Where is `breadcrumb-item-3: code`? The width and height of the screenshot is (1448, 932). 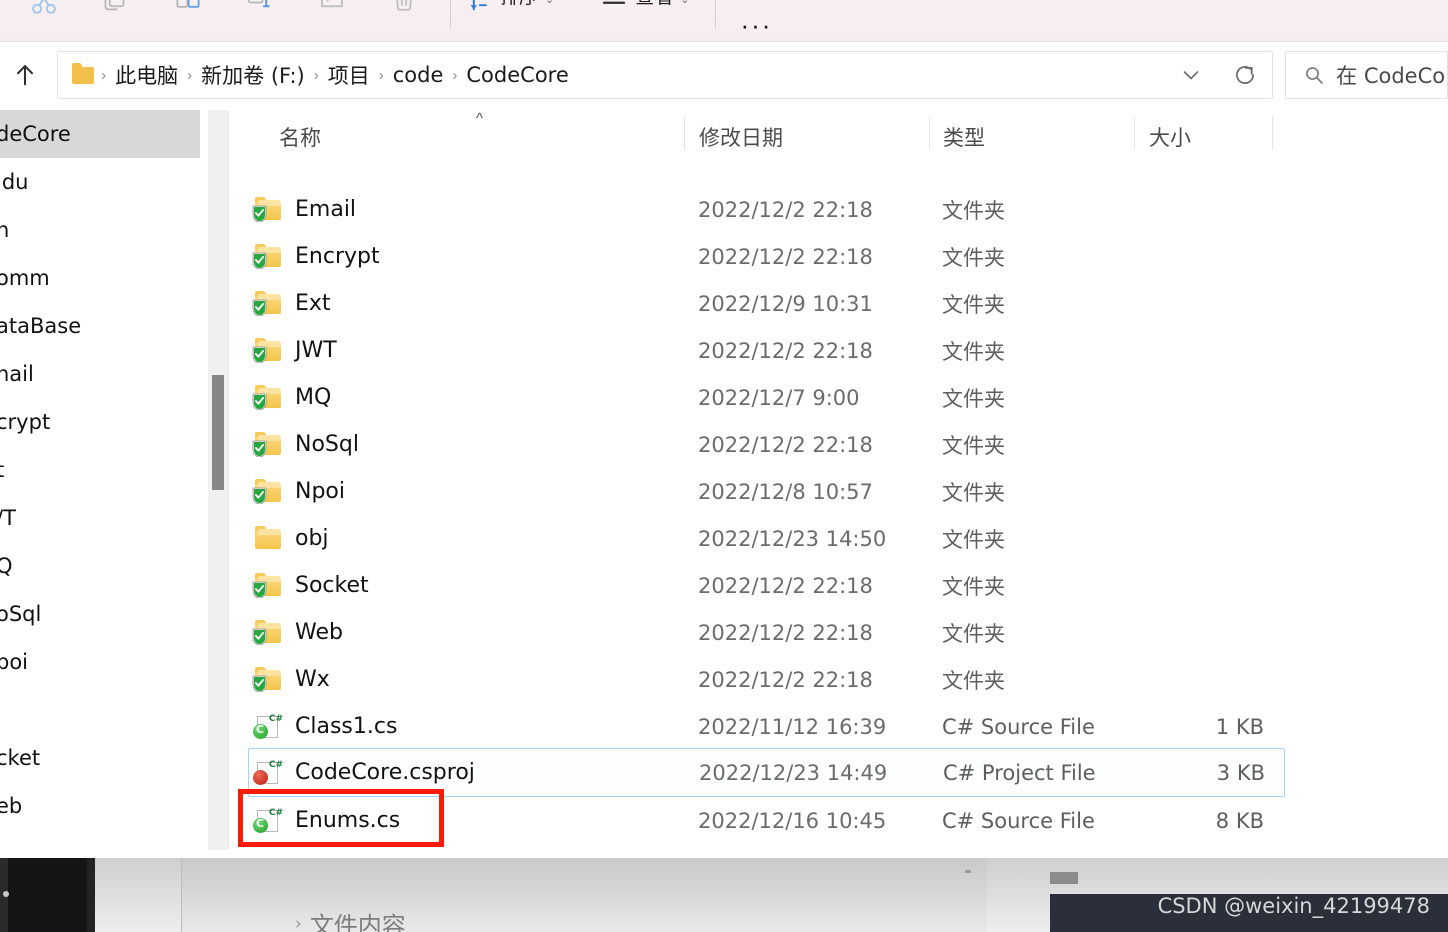 breadcrumb-item-3: code is located at coordinates (418, 75).